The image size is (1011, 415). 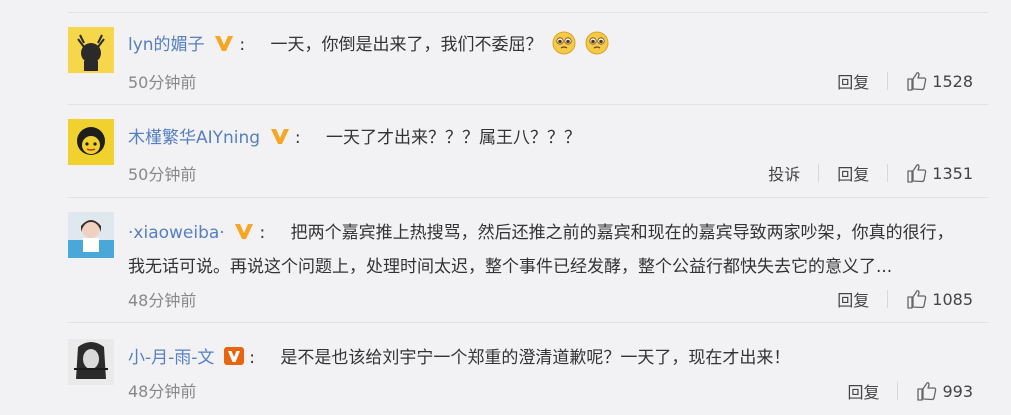 What do you see at coordinates (870, 173) in the screenshot?
I see `comment-actions: 投诉 回复 1351` at bounding box center [870, 173].